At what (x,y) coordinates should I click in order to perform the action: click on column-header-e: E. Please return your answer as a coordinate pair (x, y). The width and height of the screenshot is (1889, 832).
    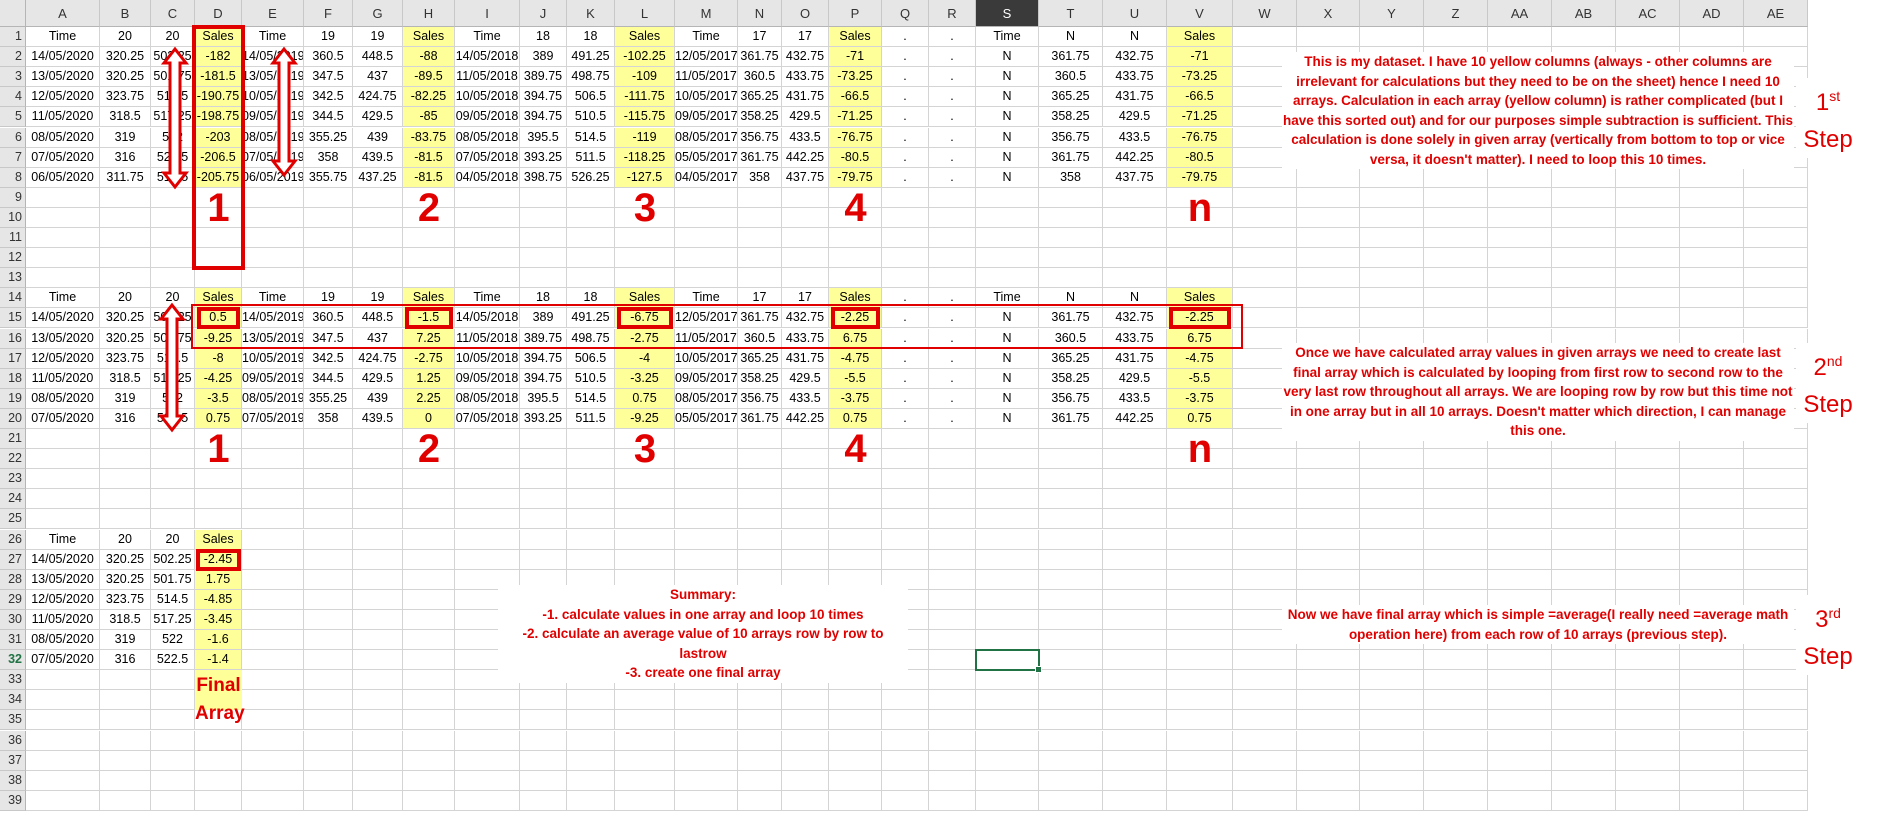
    Looking at the image, I should click on (273, 13).